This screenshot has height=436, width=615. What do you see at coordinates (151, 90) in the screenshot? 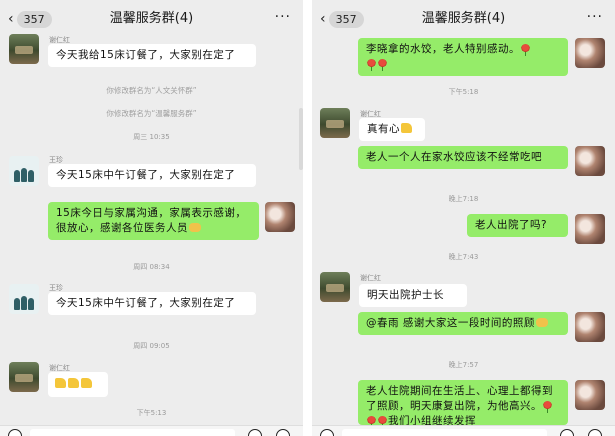
I see `system-notice: 你修改群名为“人文关怀群”` at bounding box center [151, 90].